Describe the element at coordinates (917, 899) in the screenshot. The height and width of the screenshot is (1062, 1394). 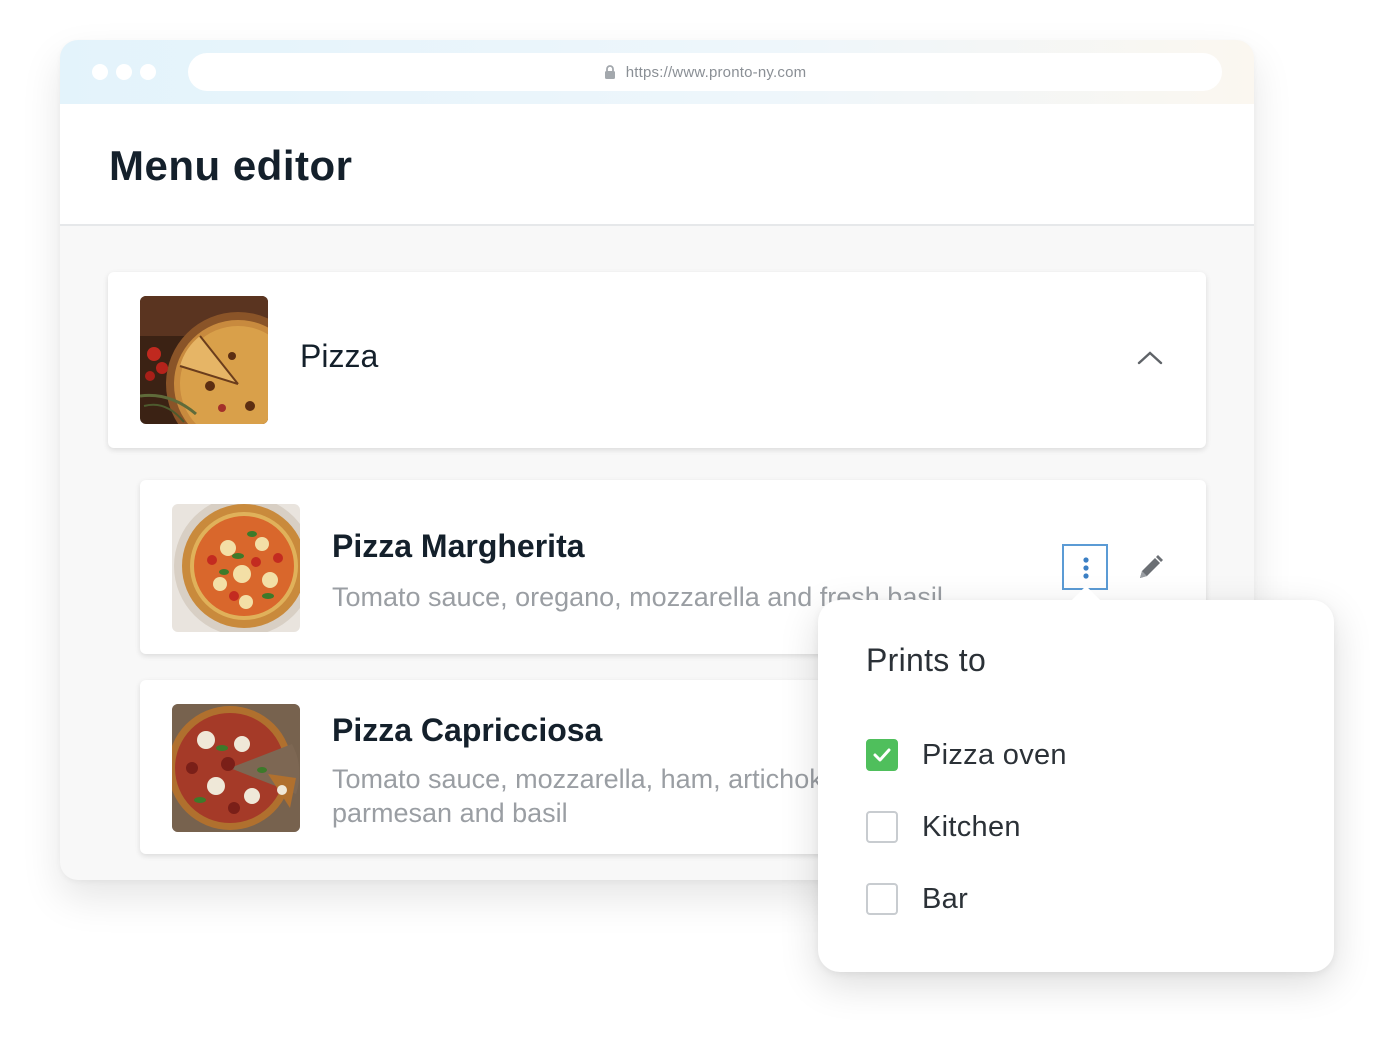
I see `option-bar: Bar` at that location.